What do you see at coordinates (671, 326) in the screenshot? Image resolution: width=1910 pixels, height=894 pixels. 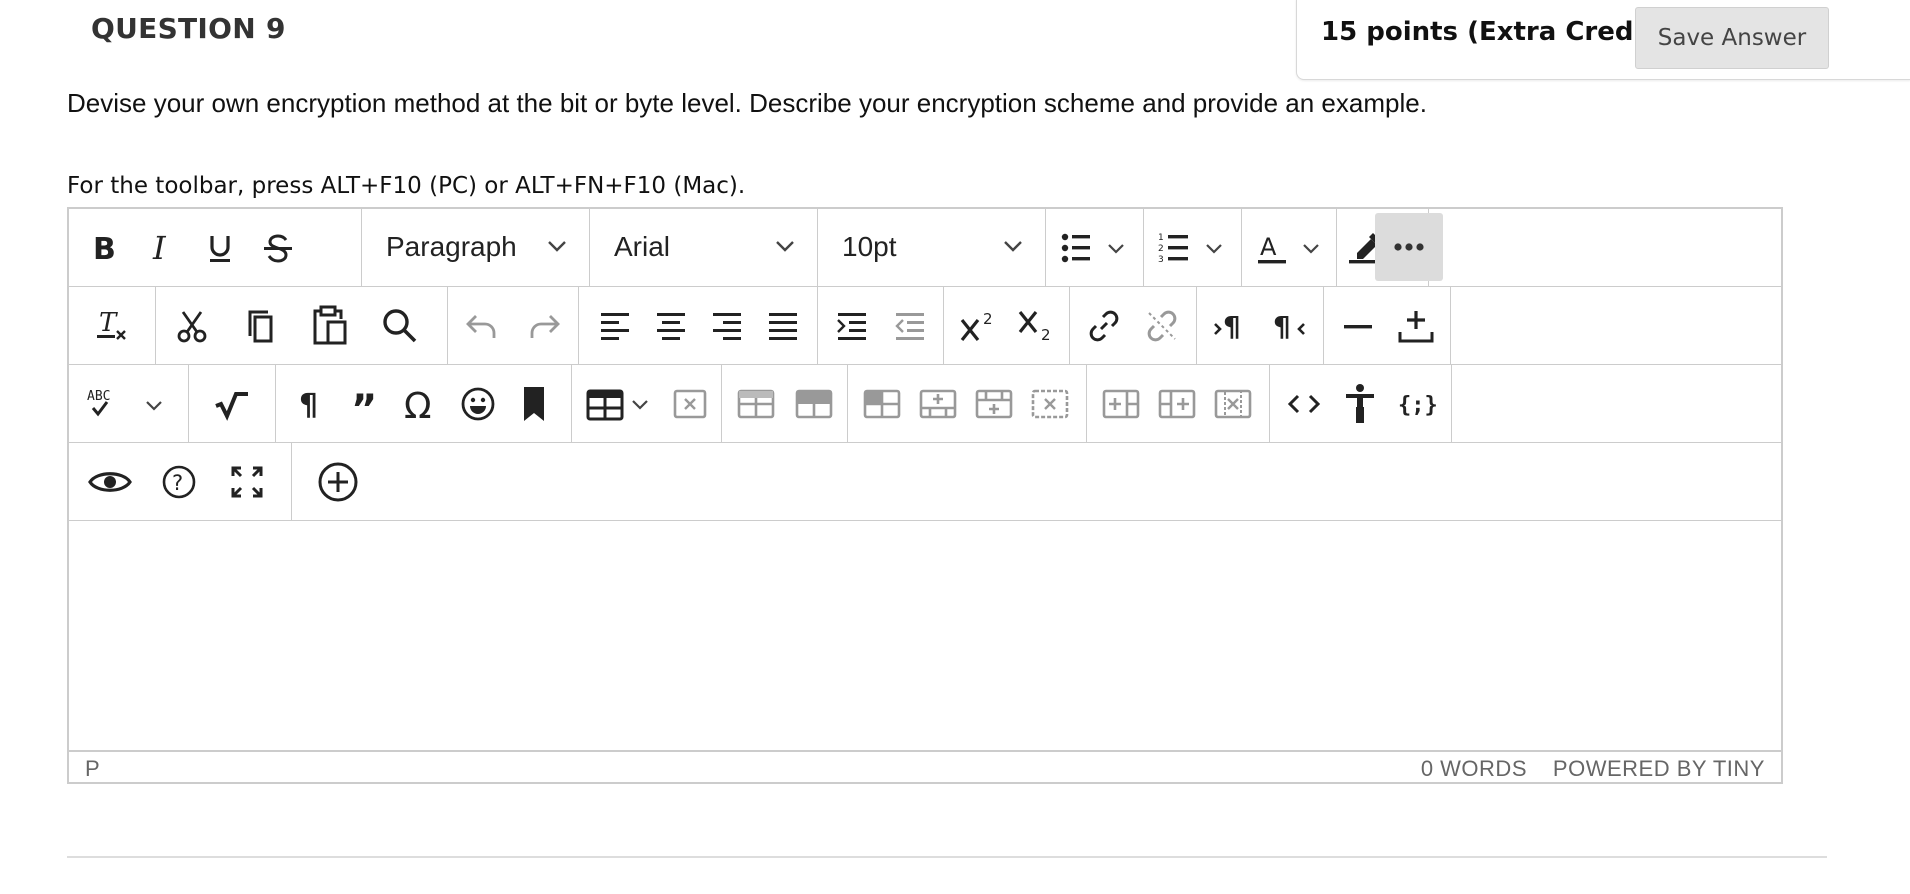 I see `align-center-button` at bounding box center [671, 326].